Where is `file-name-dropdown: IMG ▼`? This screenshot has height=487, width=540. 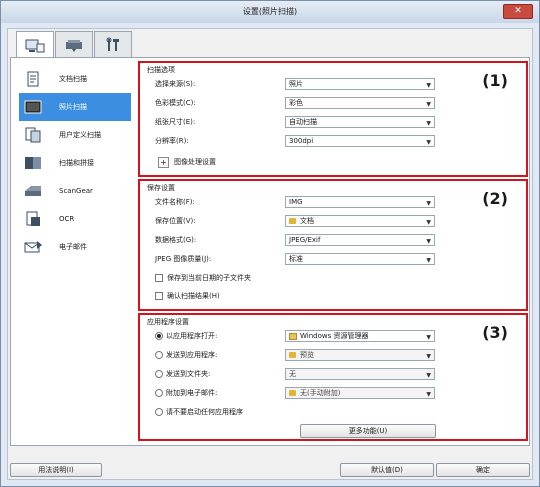
file-name-dropdown: IMG ▼ is located at coordinates (360, 202).